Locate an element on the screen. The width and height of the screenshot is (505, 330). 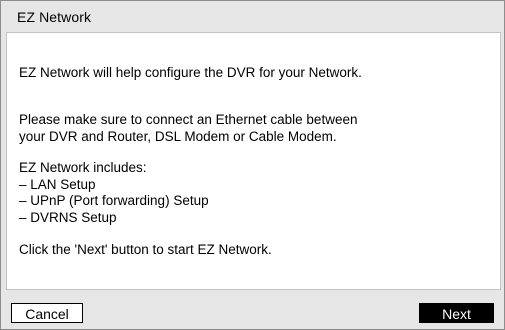
dialog-title: EZ Network is located at coordinates (54, 17).